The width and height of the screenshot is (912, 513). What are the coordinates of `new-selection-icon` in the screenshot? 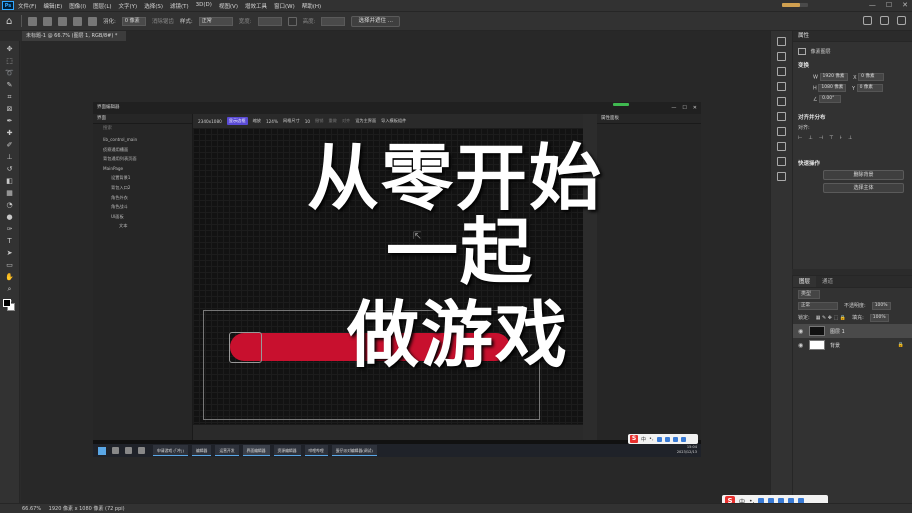 It's located at (47, 21).